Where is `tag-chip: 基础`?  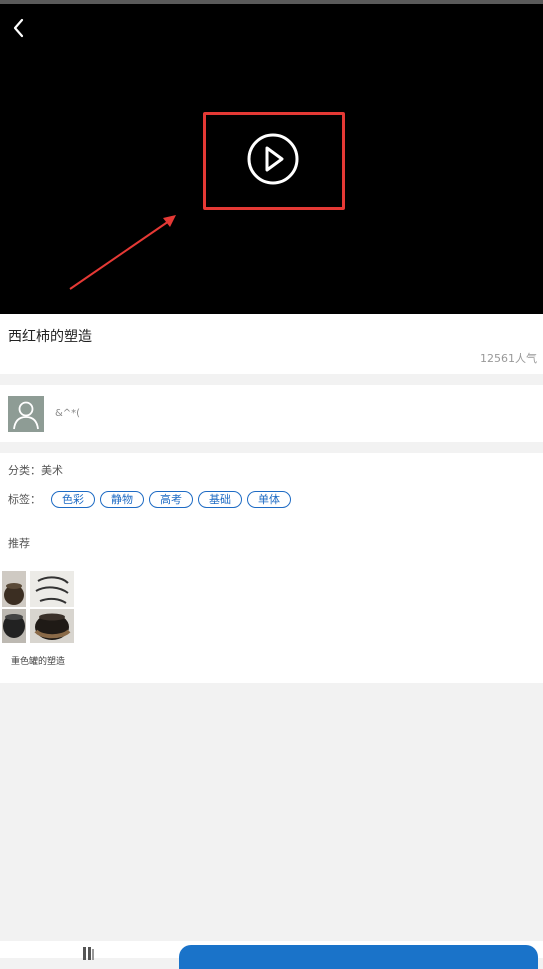 tag-chip: 基础 is located at coordinates (220, 499).